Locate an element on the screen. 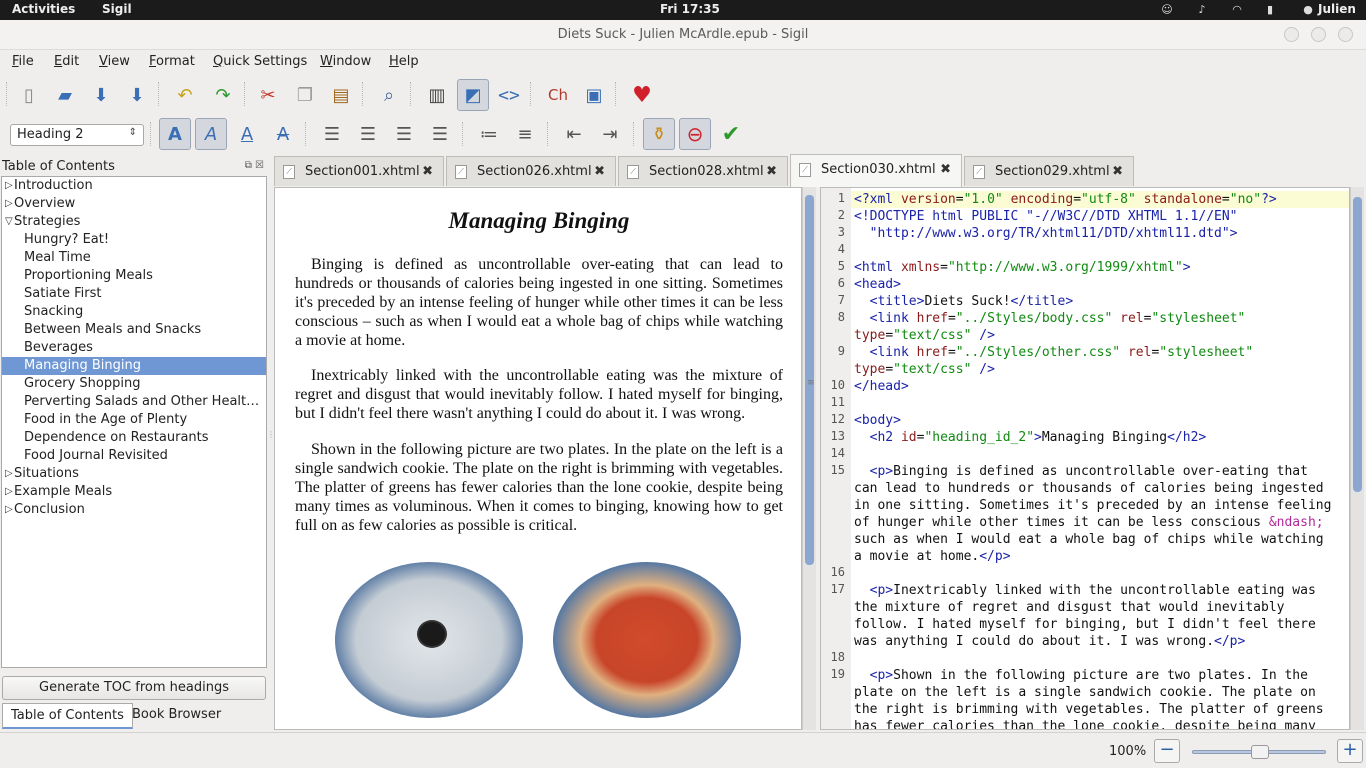 Image resolution: width=1366 pixels, height=768 pixels. menu-window: Window is located at coordinates (345, 61).